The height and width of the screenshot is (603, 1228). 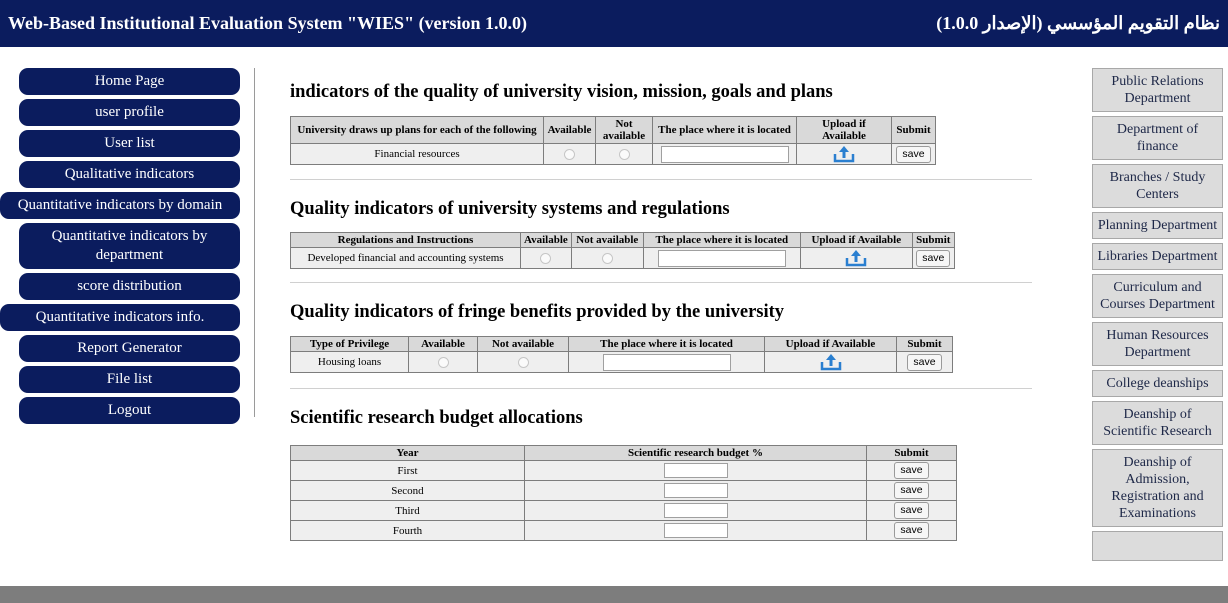 I want to click on table-row: First save, so click(x=623, y=470).